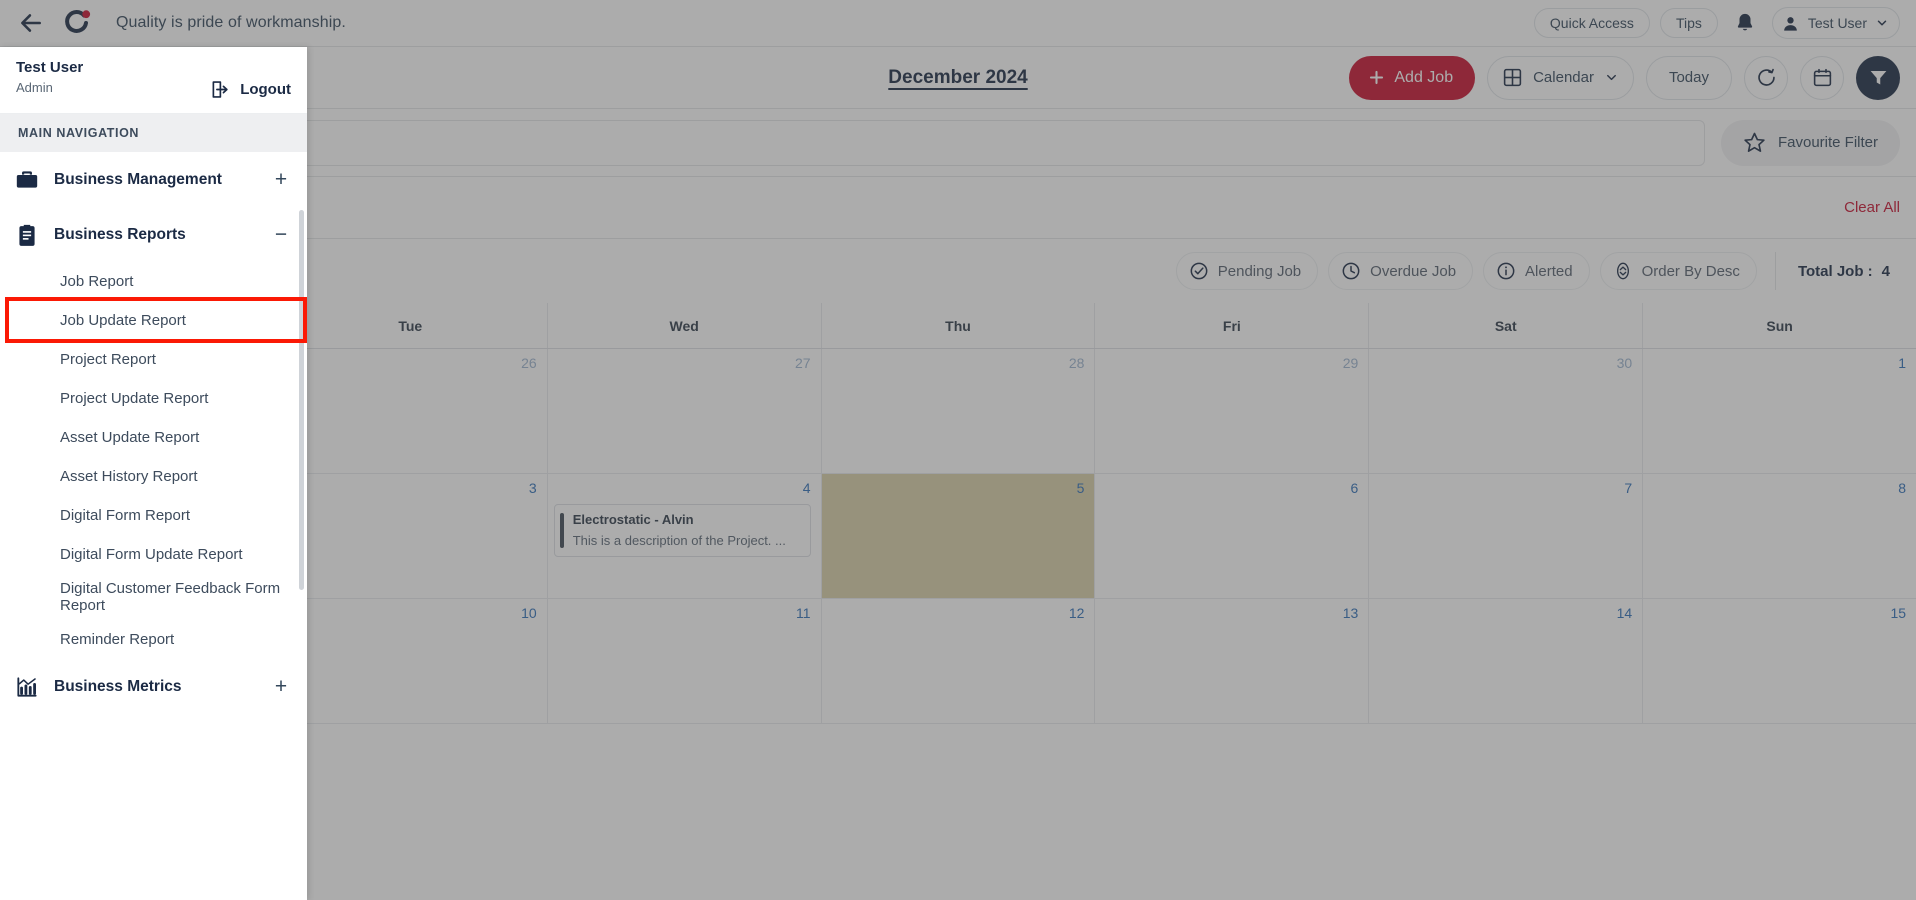 The width and height of the screenshot is (1916, 900). What do you see at coordinates (153, 80) in the screenshot?
I see `drawer-user-panel: Test User Admin Logout` at bounding box center [153, 80].